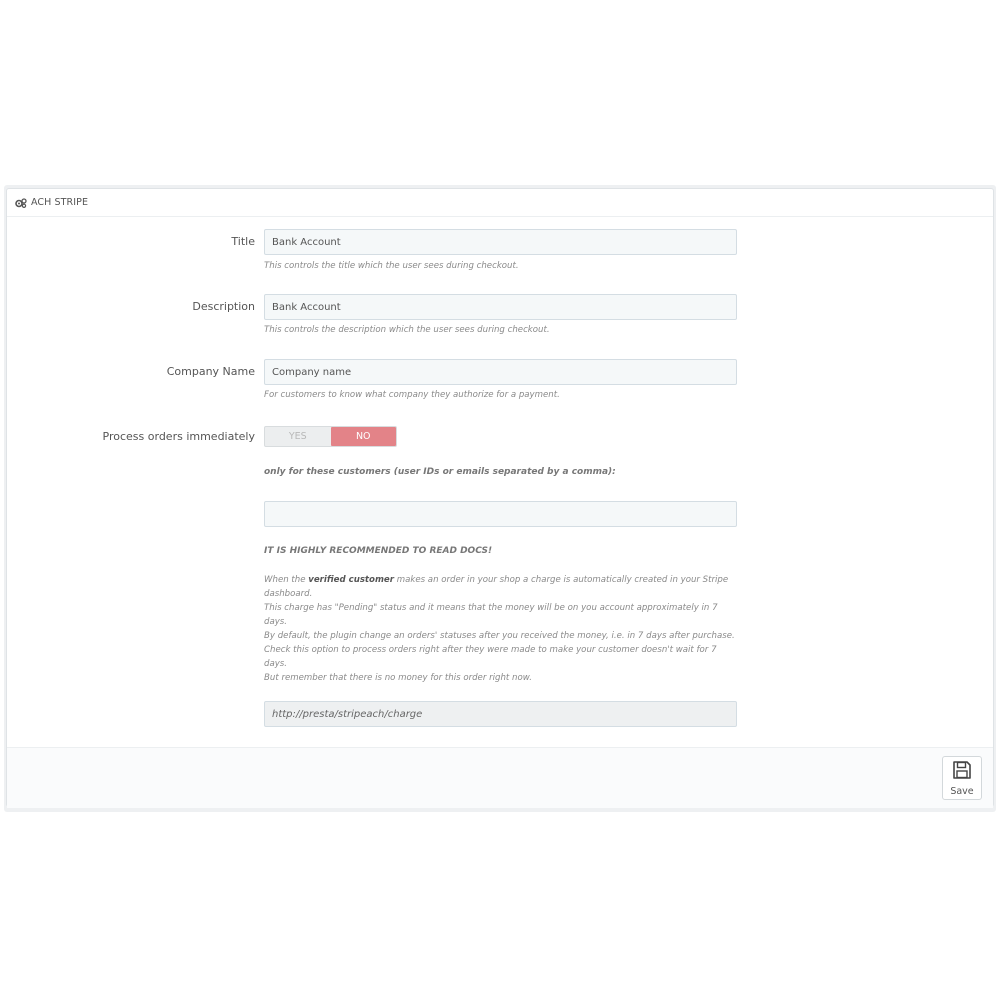  I want to click on description-input: Bank Account, so click(500, 307).